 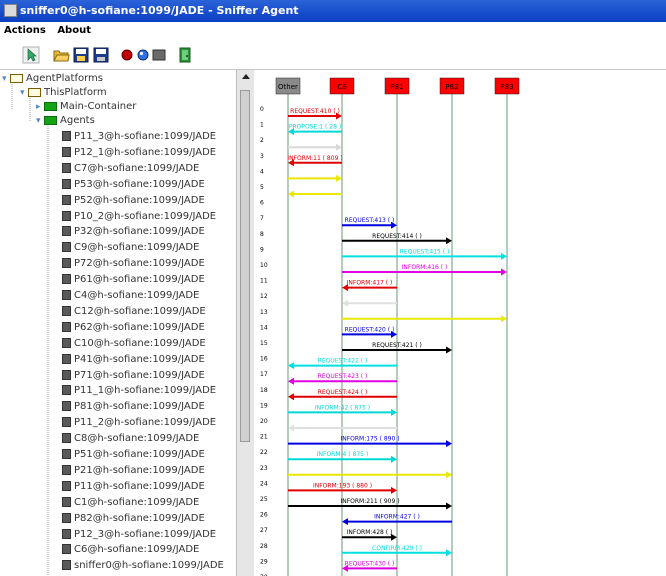 I want to click on scrollbar-thumb, so click(x=245, y=266).